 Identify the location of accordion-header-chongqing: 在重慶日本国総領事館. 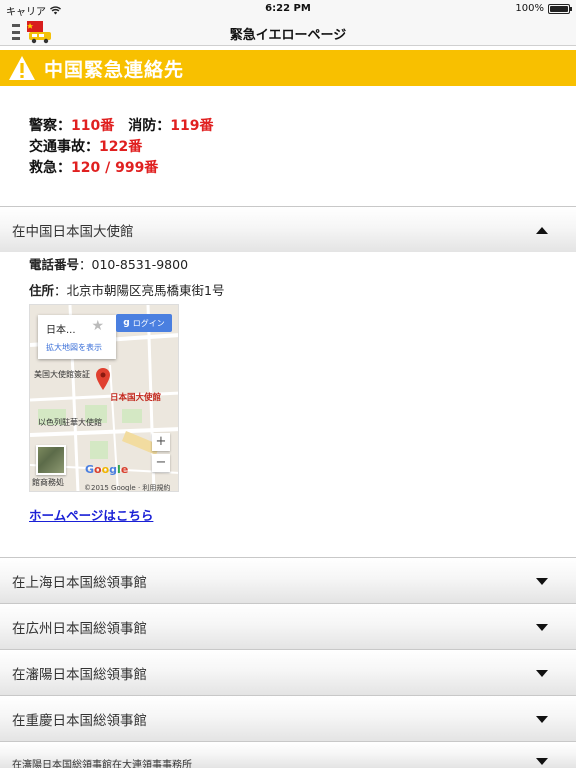
(288, 718).